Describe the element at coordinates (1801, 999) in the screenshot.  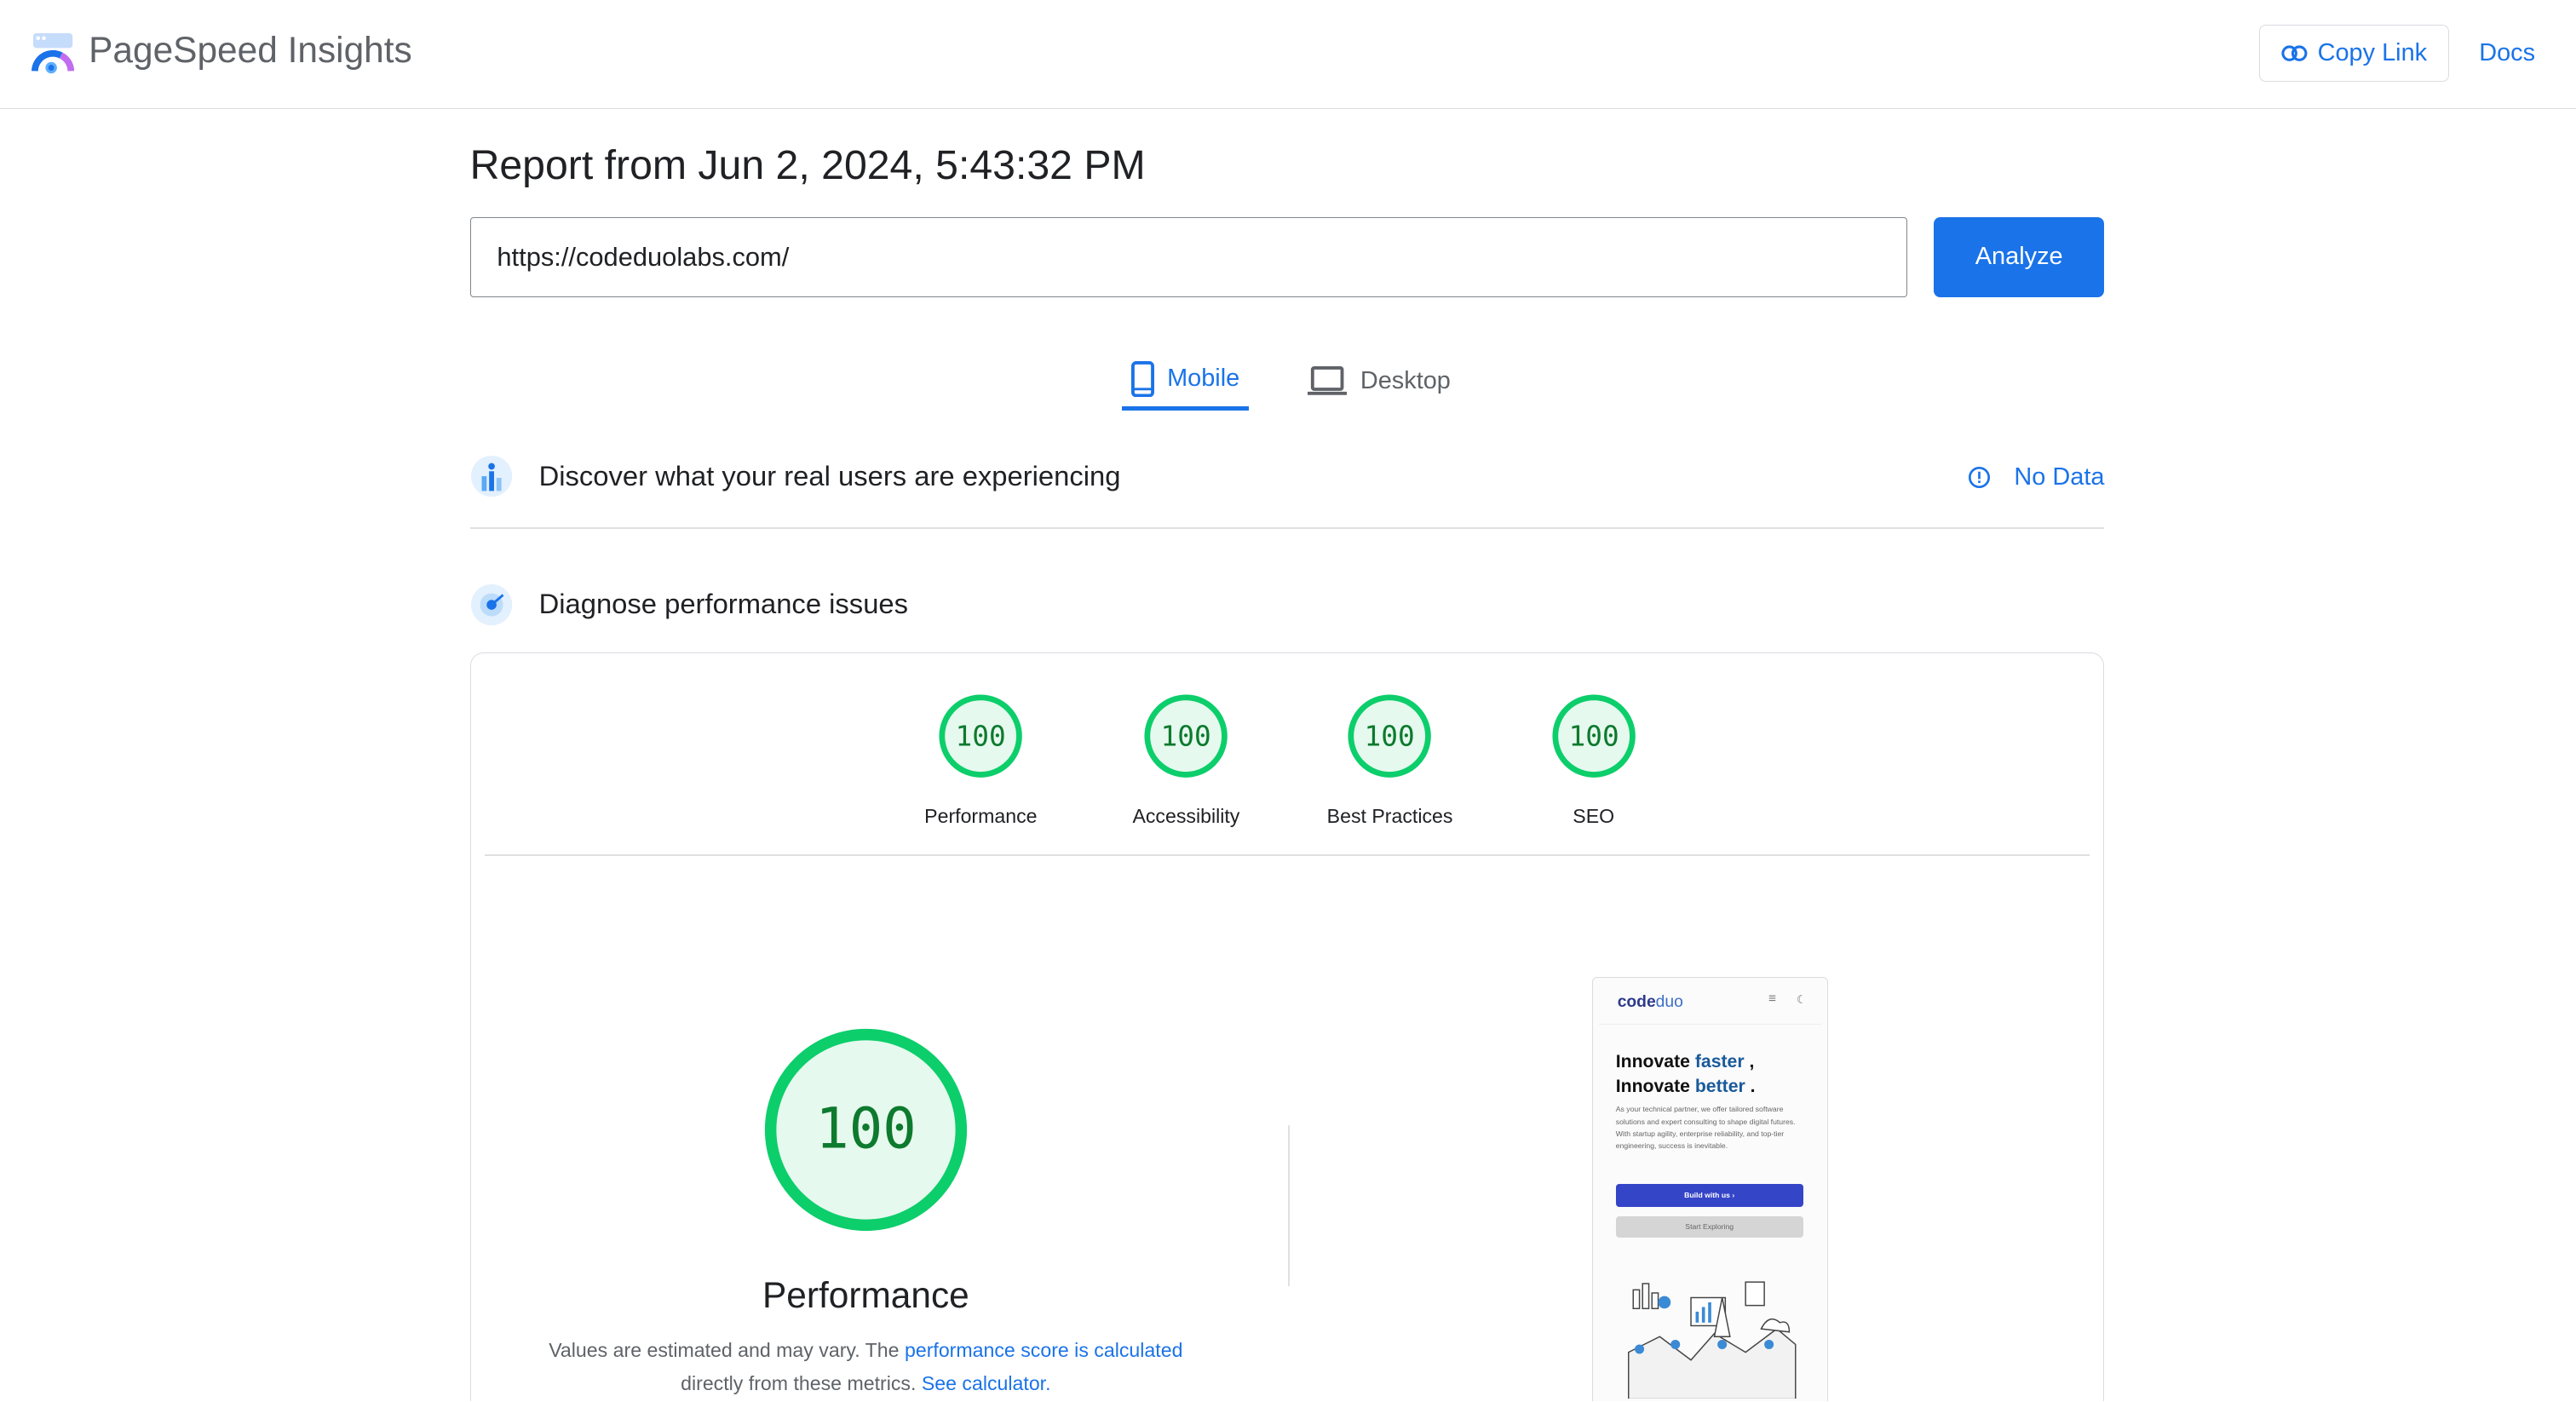
I see `moon-icon: ☾` at that location.